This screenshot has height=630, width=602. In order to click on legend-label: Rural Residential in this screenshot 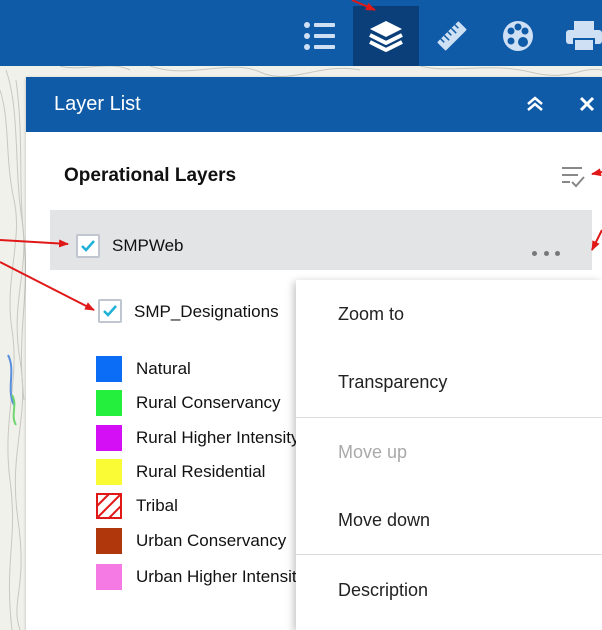, I will do `click(201, 471)`.